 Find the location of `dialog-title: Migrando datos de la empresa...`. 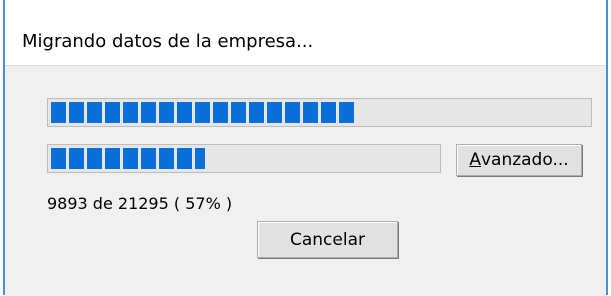

dialog-title: Migrando datos de la empresa... is located at coordinates (168, 41).